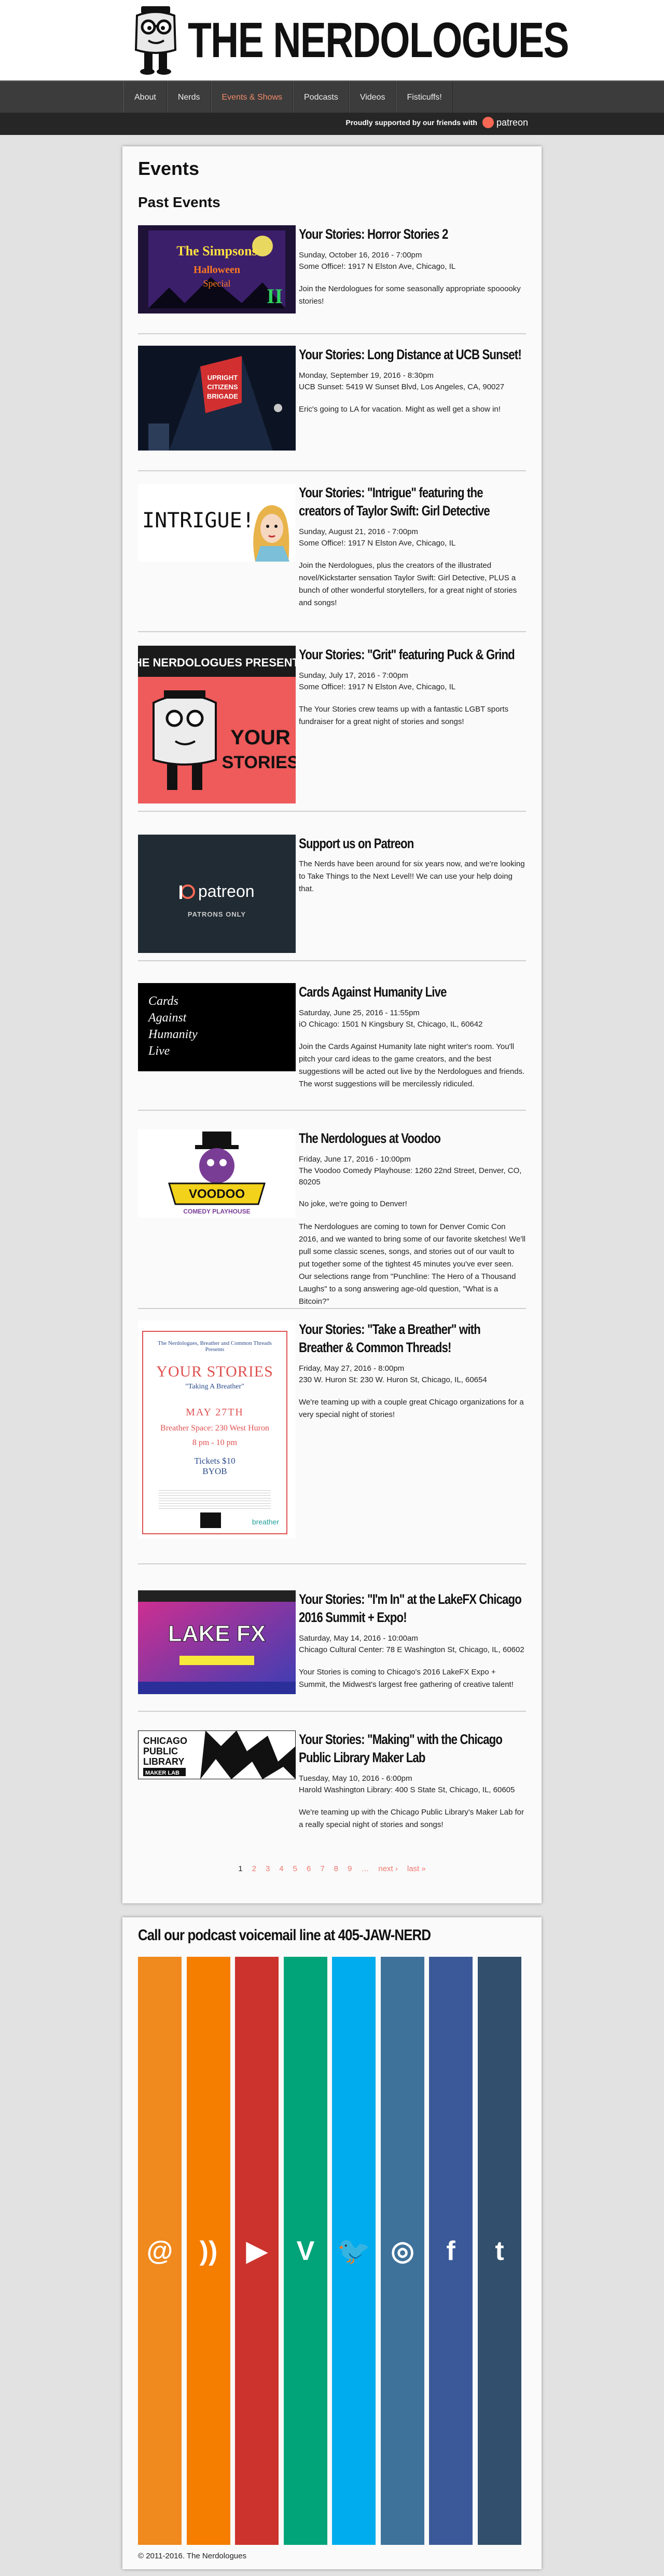 This screenshot has width=664, height=2576. I want to click on event-thumbnail: CHICAGO PUBLIC LIBRARY MAKER LAB, so click(217, 1754).